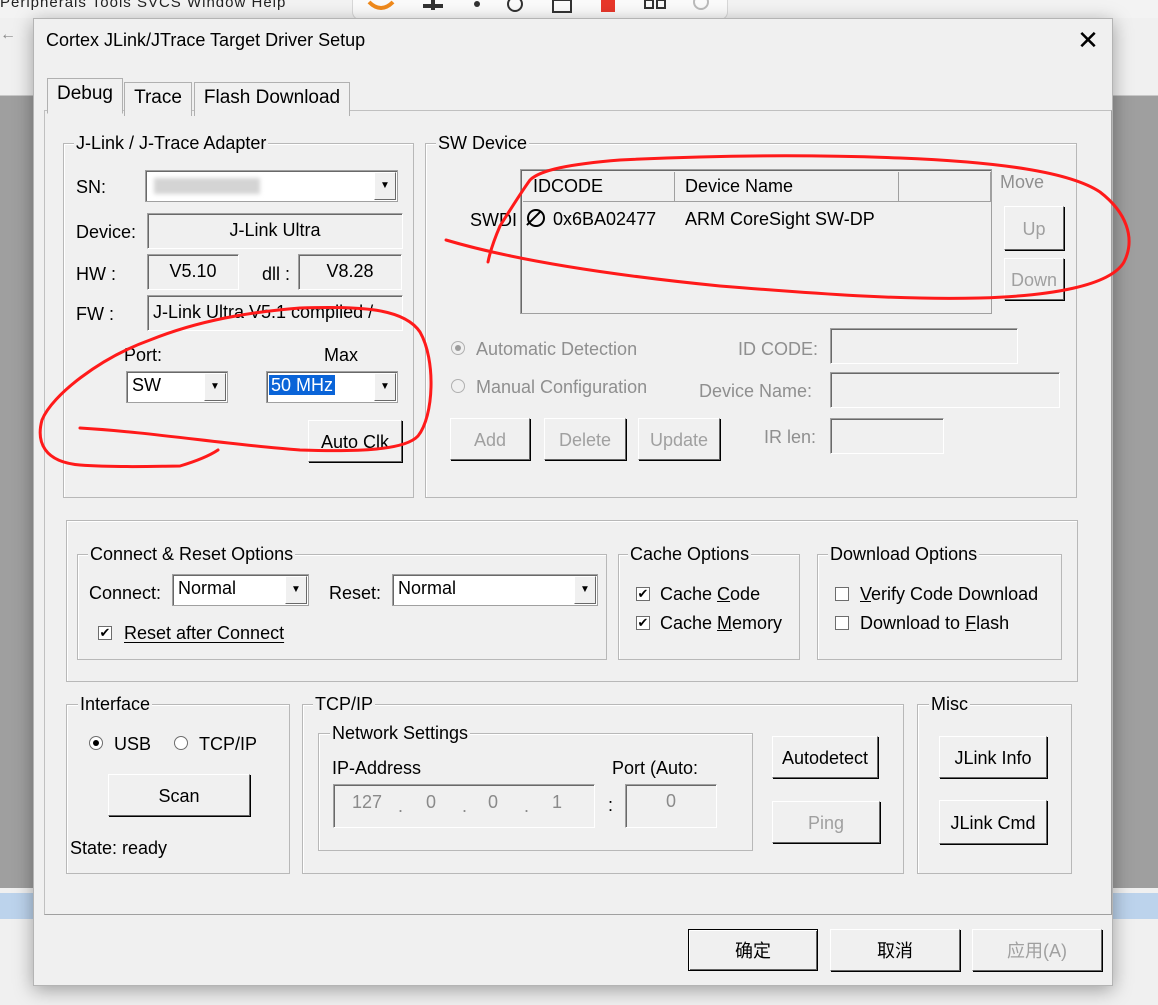  What do you see at coordinates (235, 387) in the screenshot?
I see `red-circle-annotation-port` at bounding box center [235, 387].